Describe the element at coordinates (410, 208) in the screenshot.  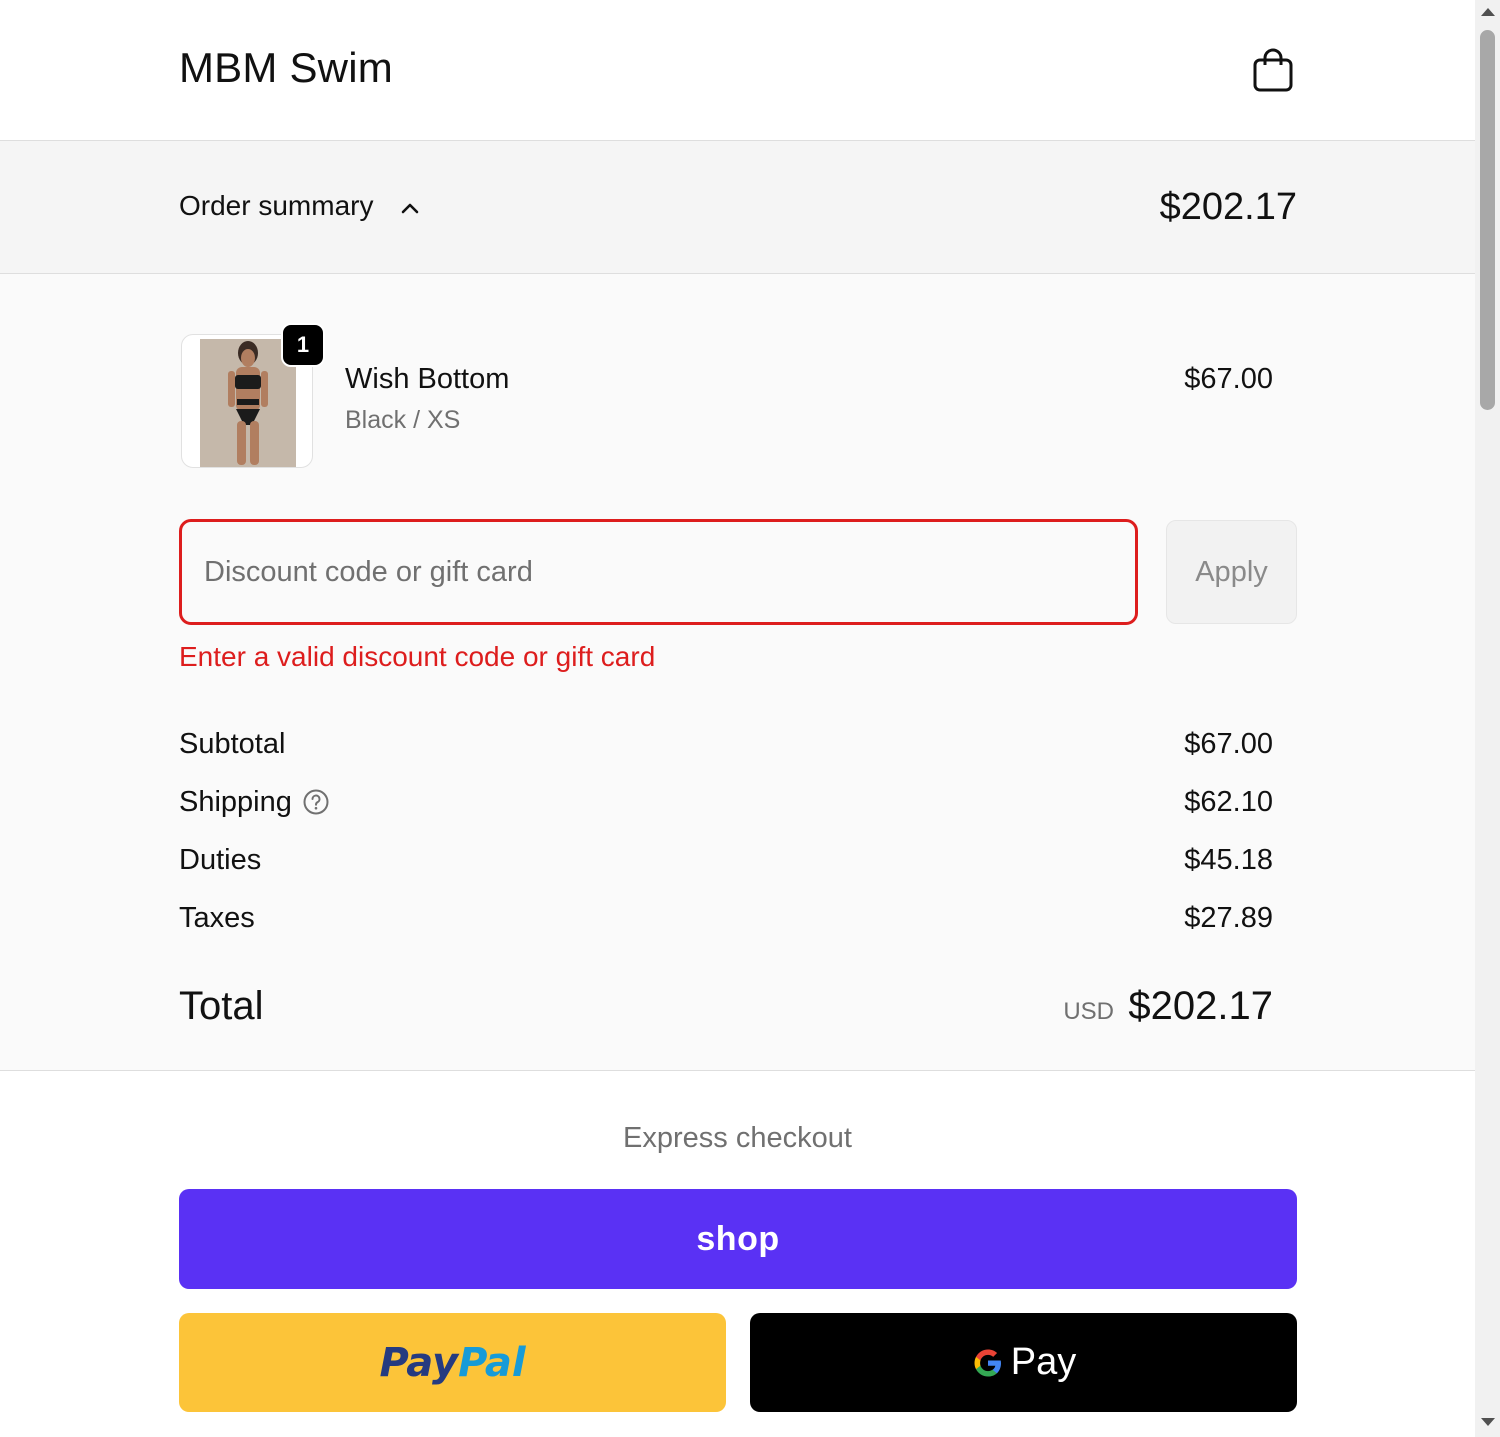
I see `chevron-up-icon` at that location.